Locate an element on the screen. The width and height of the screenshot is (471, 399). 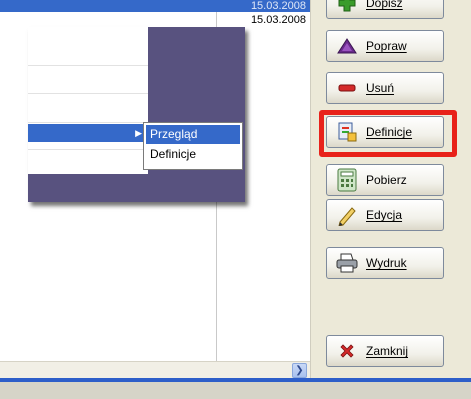
button-label: Usuń is located at coordinates (380, 88).